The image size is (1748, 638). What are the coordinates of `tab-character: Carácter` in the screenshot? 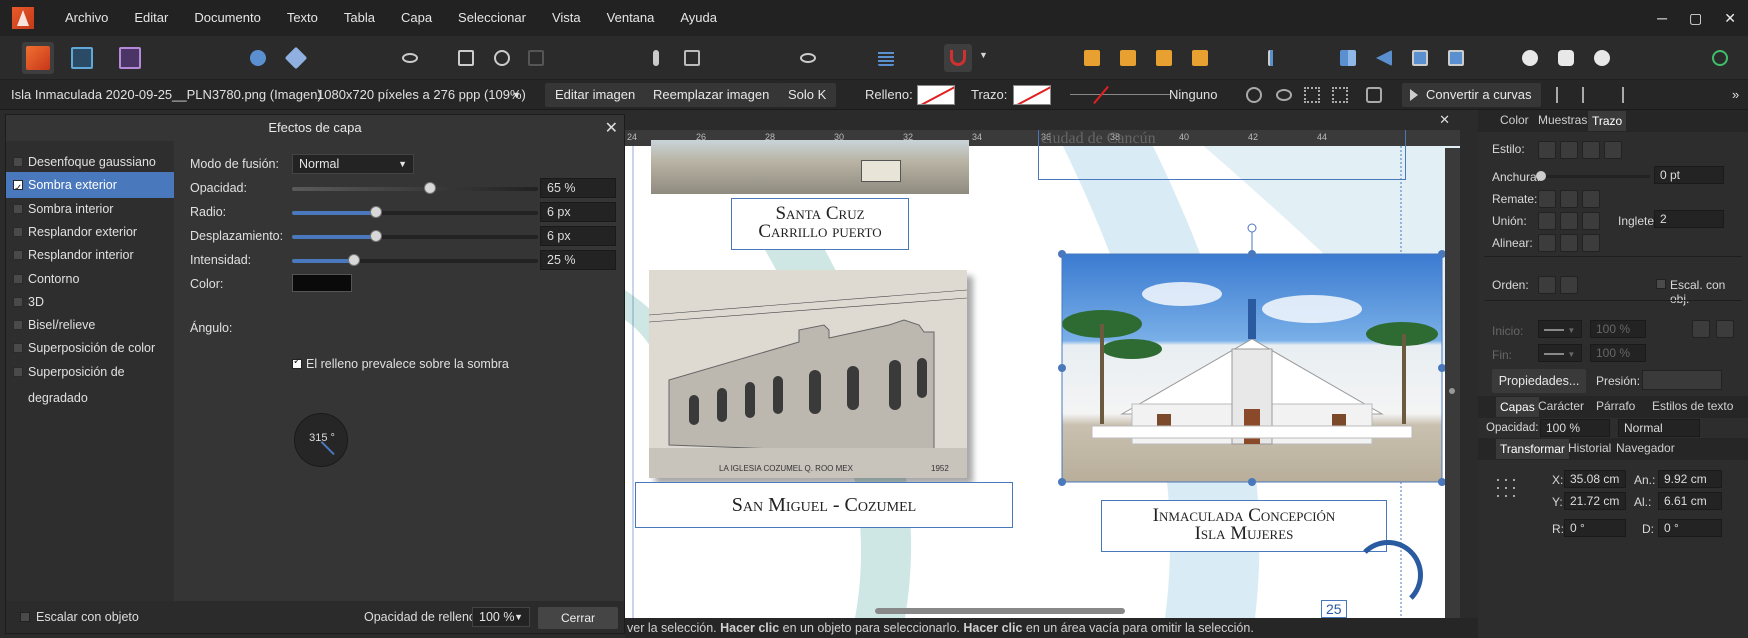 It's located at (1561, 406).